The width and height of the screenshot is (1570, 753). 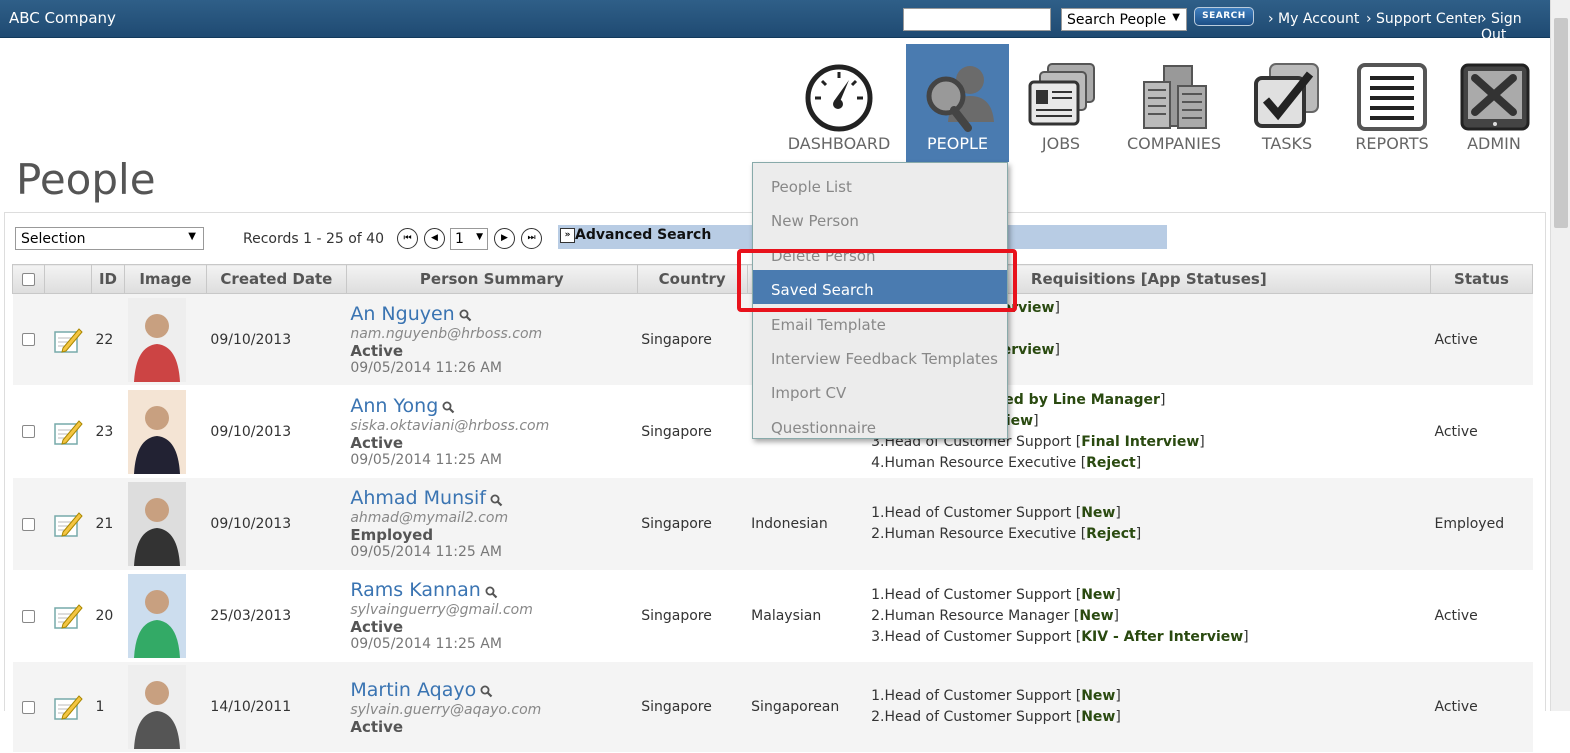 I want to click on edit-column-header, so click(x=67, y=279).